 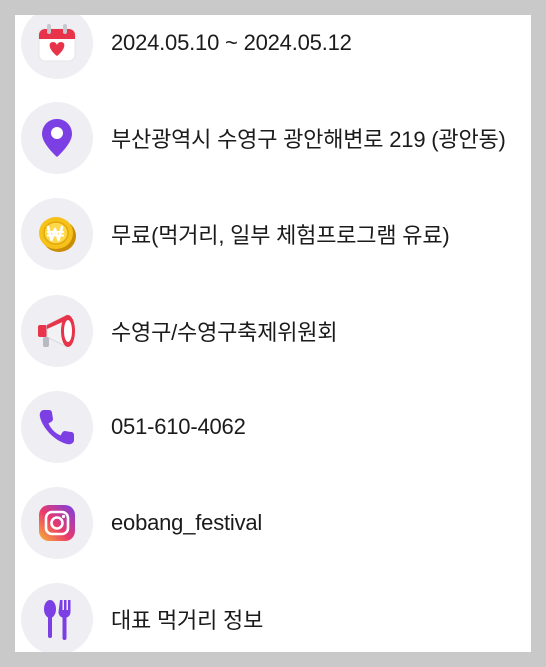 I want to click on phone-icon-badge, so click(x=57, y=427).